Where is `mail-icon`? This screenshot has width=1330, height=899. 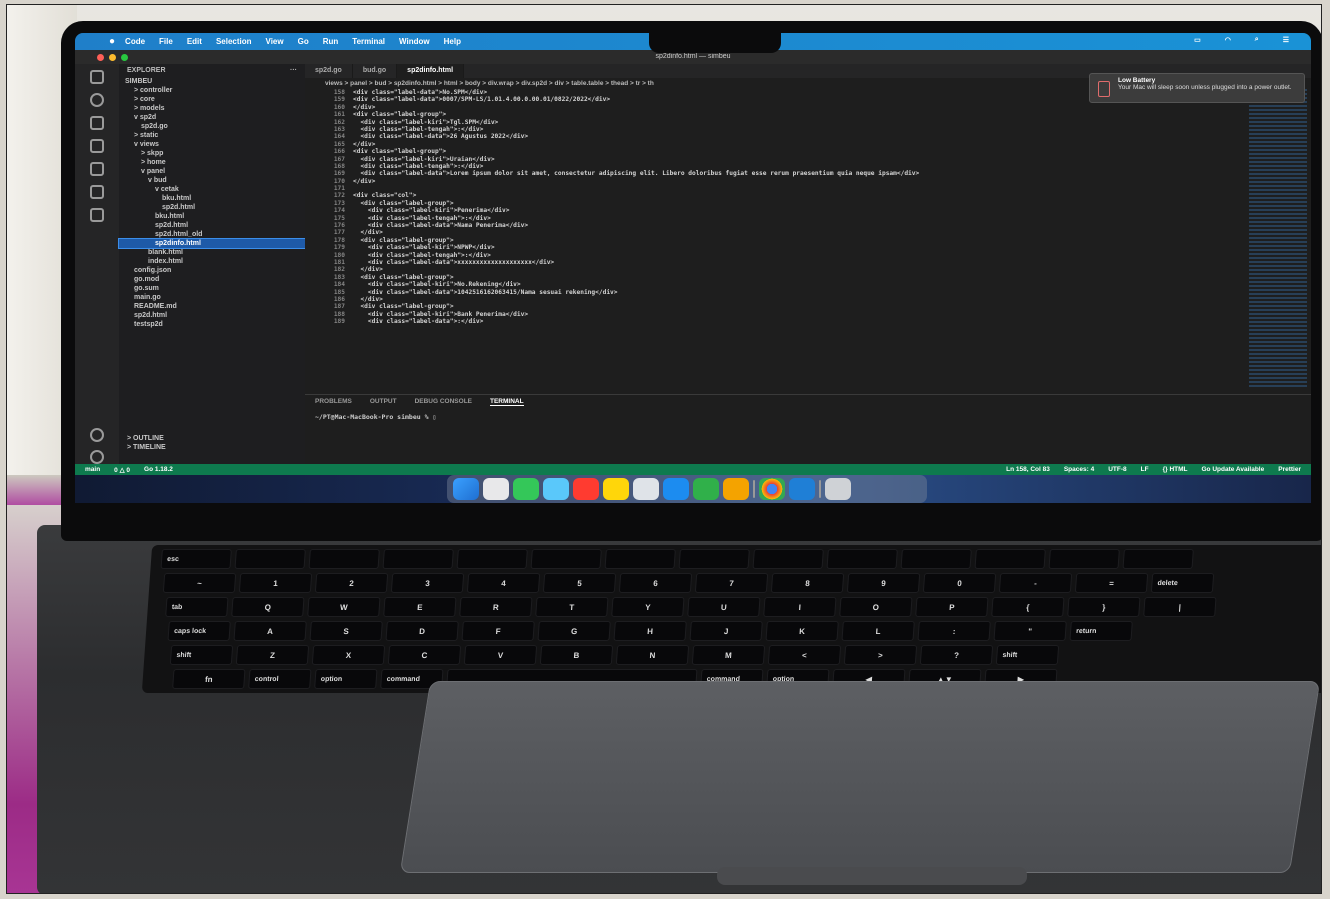
mail-icon is located at coordinates (556, 489).